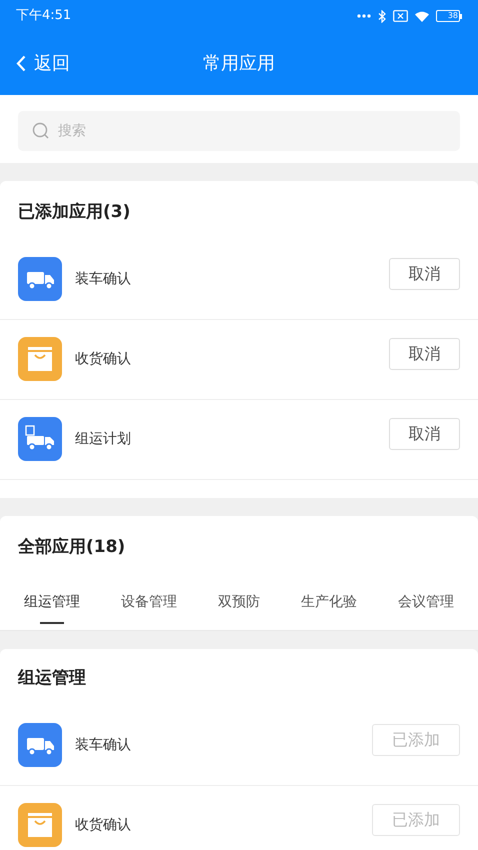  I want to click on category-tab: 设备管理, so click(149, 611).